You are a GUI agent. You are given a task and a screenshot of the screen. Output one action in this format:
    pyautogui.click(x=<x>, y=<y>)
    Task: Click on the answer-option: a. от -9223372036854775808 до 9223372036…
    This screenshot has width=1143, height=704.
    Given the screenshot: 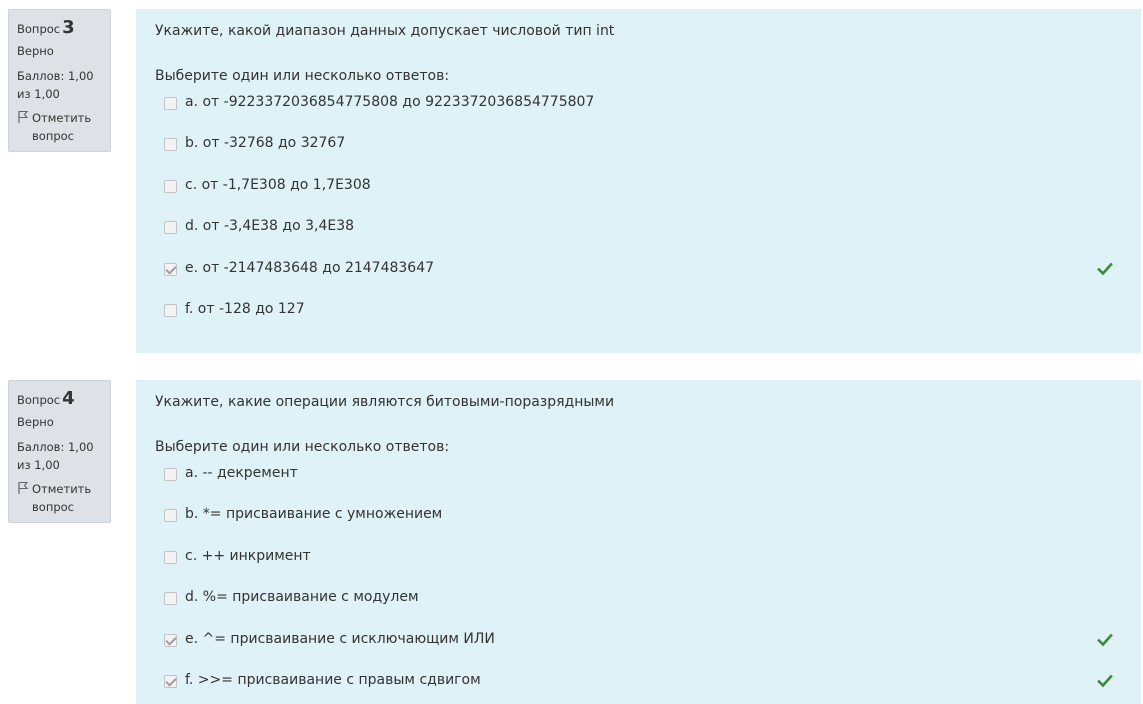 What is the action you would take?
    pyautogui.click(x=652, y=105)
    